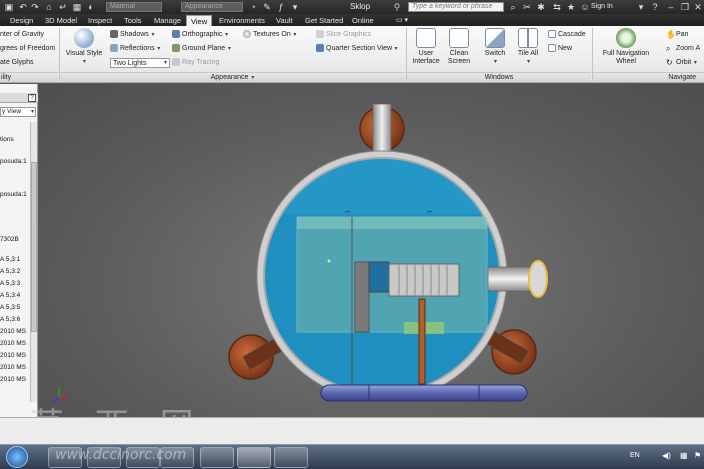 Image resolution: width=704 pixels, height=469 pixels. I want to click on close-icon: ✕, so click(698, 7).